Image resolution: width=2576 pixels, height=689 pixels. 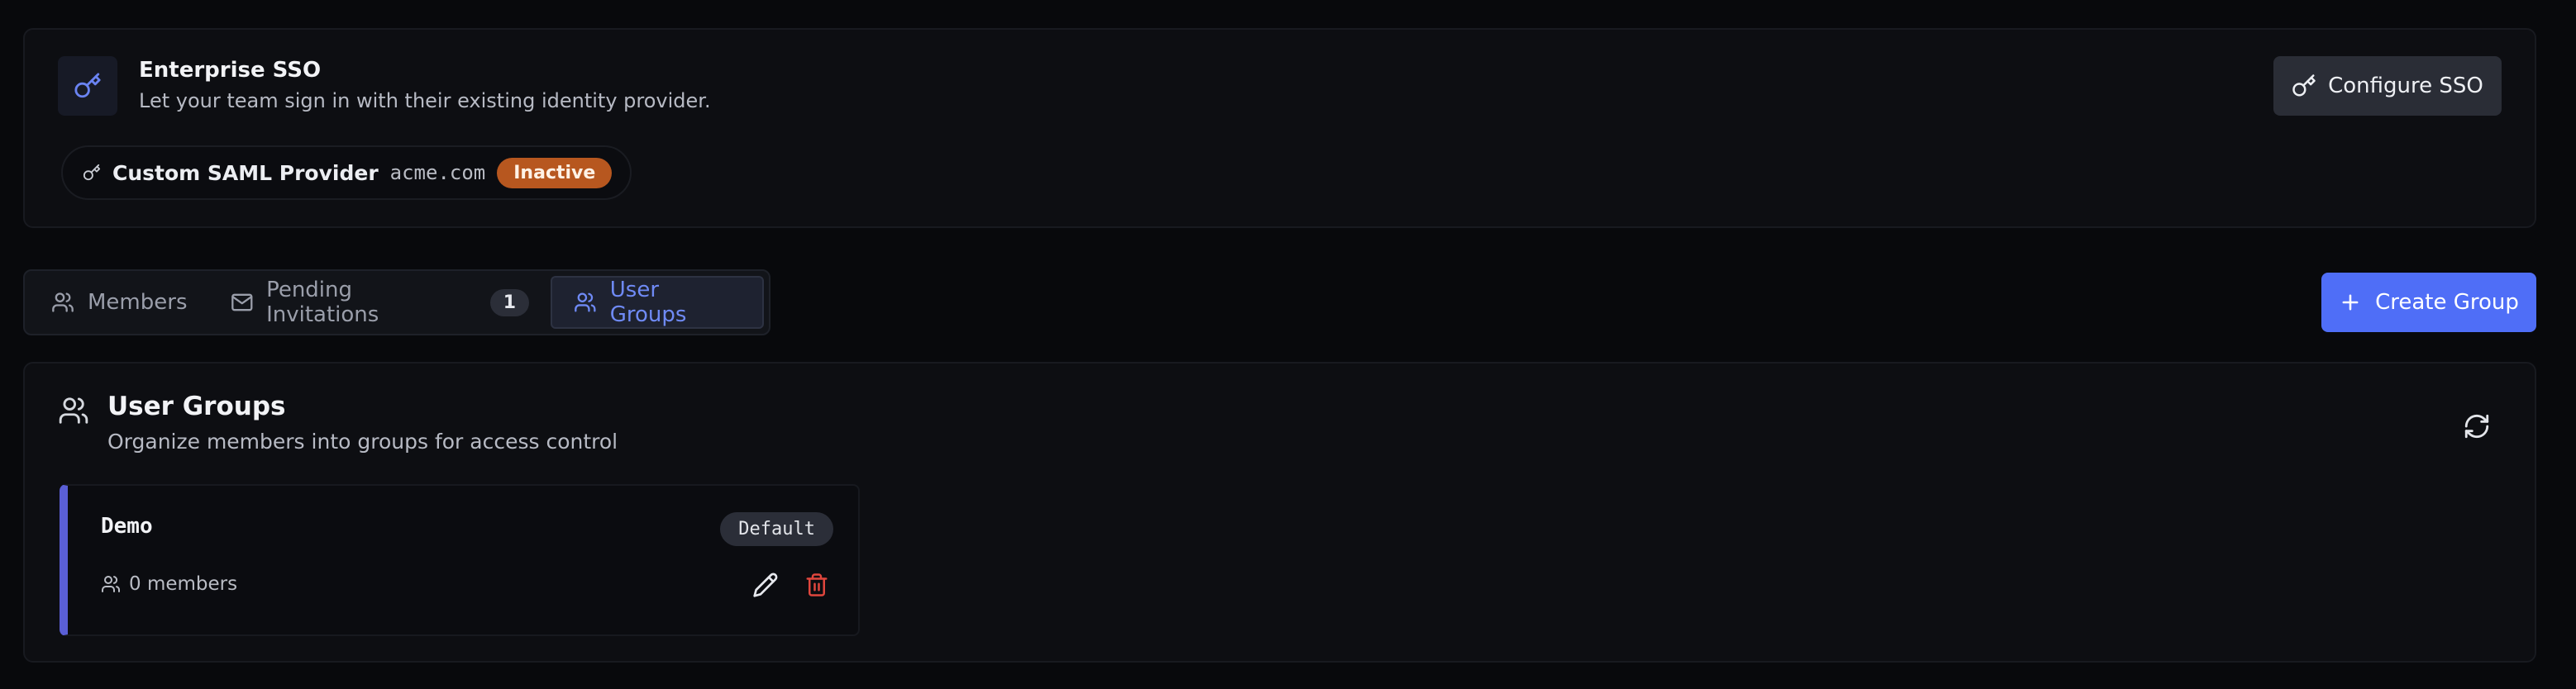 I want to click on refresh-icon, so click(x=2476, y=426).